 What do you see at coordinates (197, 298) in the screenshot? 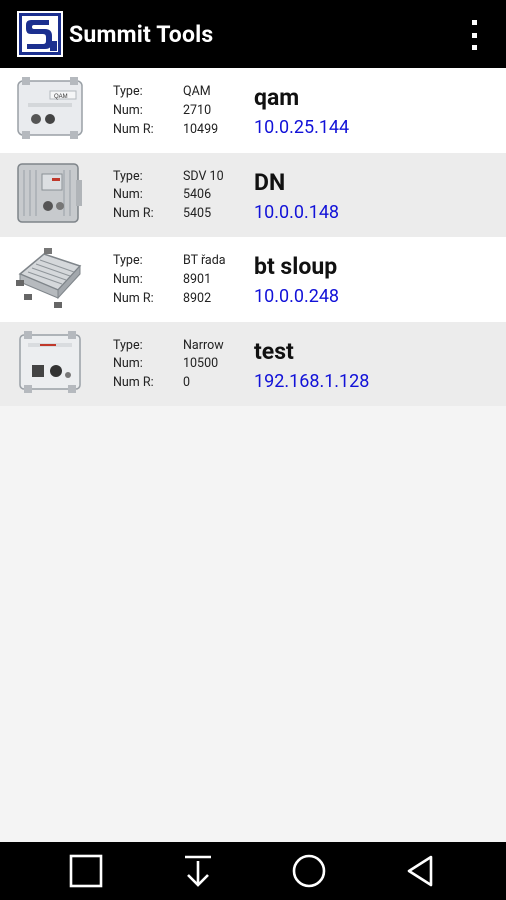
I see `num-r-value: 8902` at bounding box center [197, 298].